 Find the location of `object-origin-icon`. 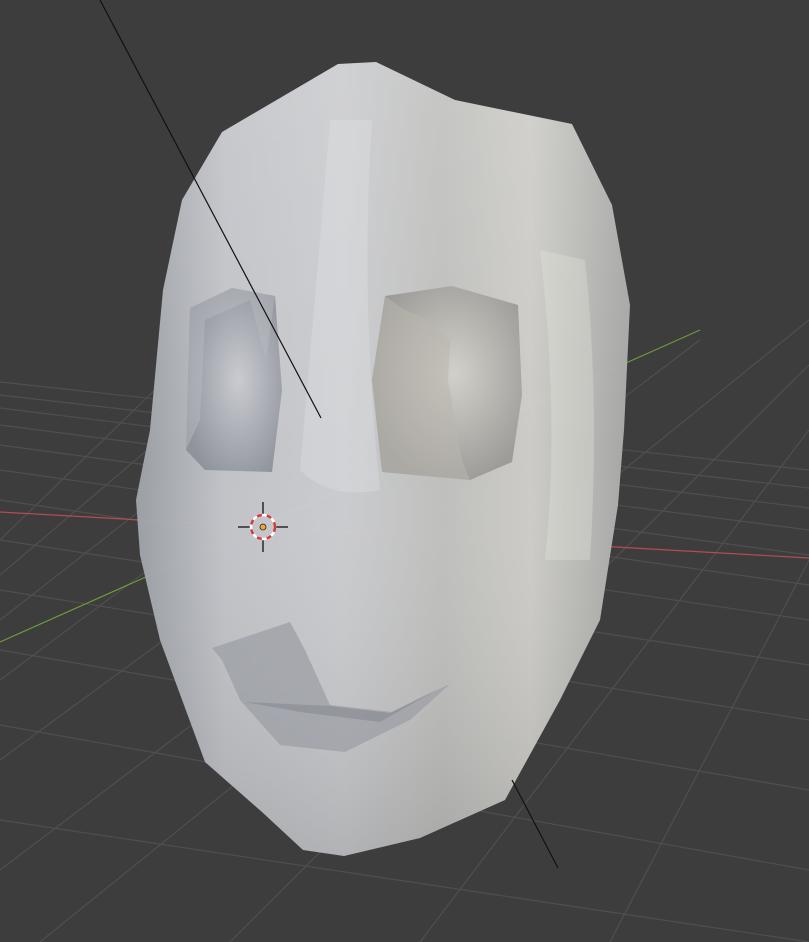

object-origin-icon is located at coordinates (263, 527).